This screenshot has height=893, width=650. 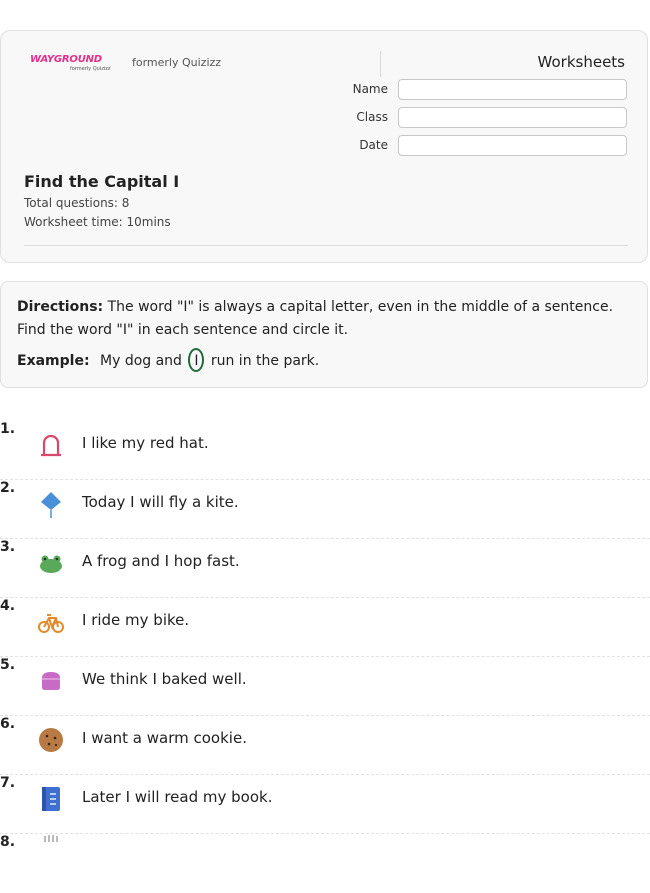 What do you see at coordinates (325, 568) in the screenshot?
I see `question-3: 3. A frog and I hop fast.` at bounding box center [325, 568].